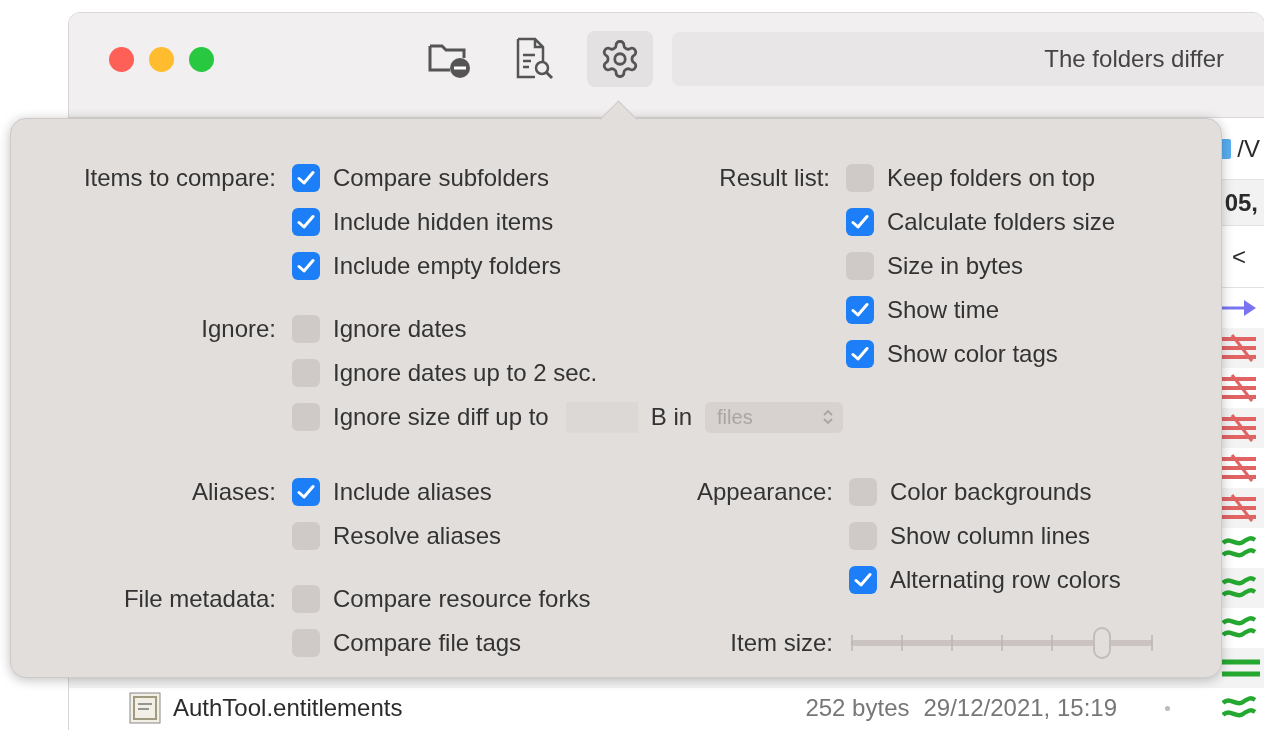  Describe the element at coordinates (764, 491) in the screenshot. I see `group-label: Appearance:` at that location.